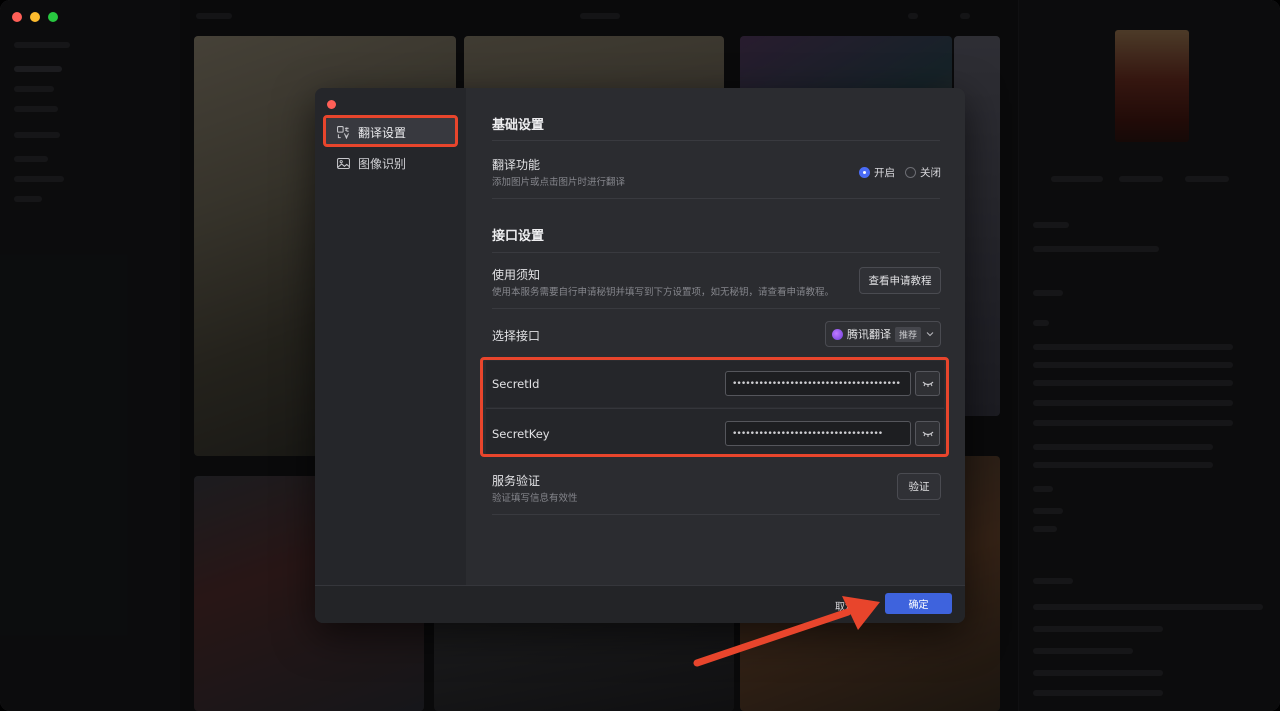  What do you see at coordinates (918, 603) in the screenshot?
I see `confirm-button: 确定` at bounding box center [918, 603].